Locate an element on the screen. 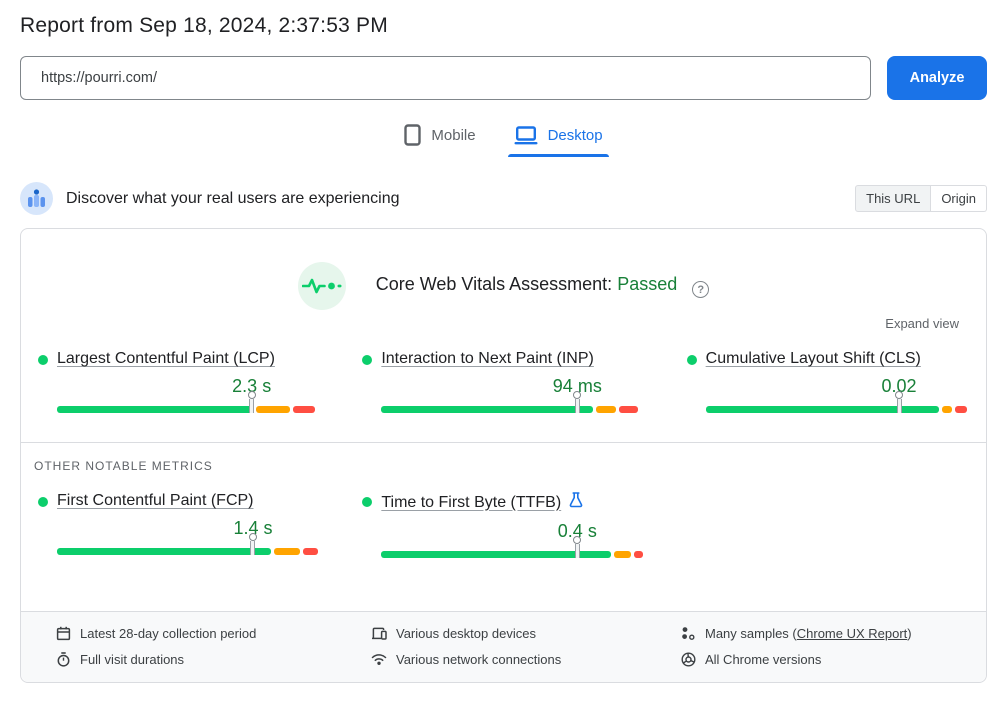  chrome-versions-label: All Chrome versions is located at coordinates (763, 659).